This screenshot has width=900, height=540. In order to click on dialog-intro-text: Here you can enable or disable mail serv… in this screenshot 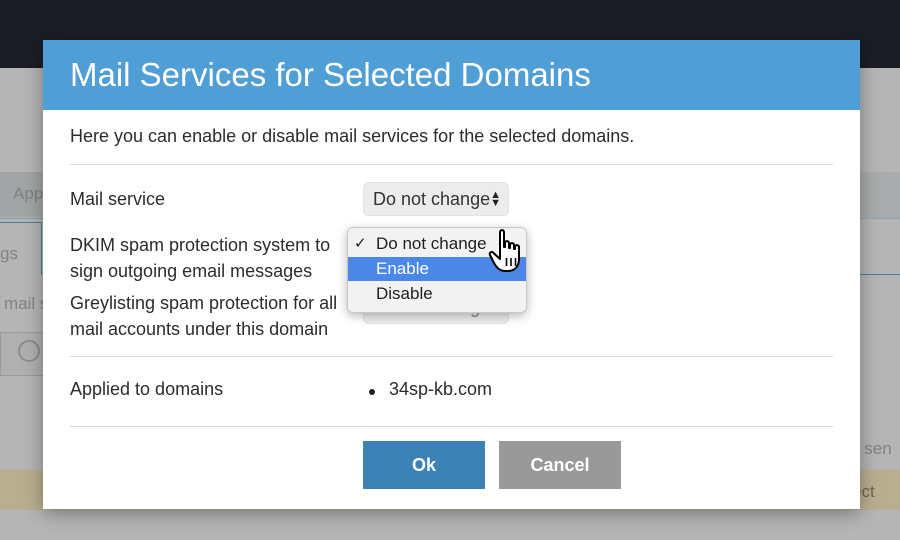, I will do `click(352, 136)`.